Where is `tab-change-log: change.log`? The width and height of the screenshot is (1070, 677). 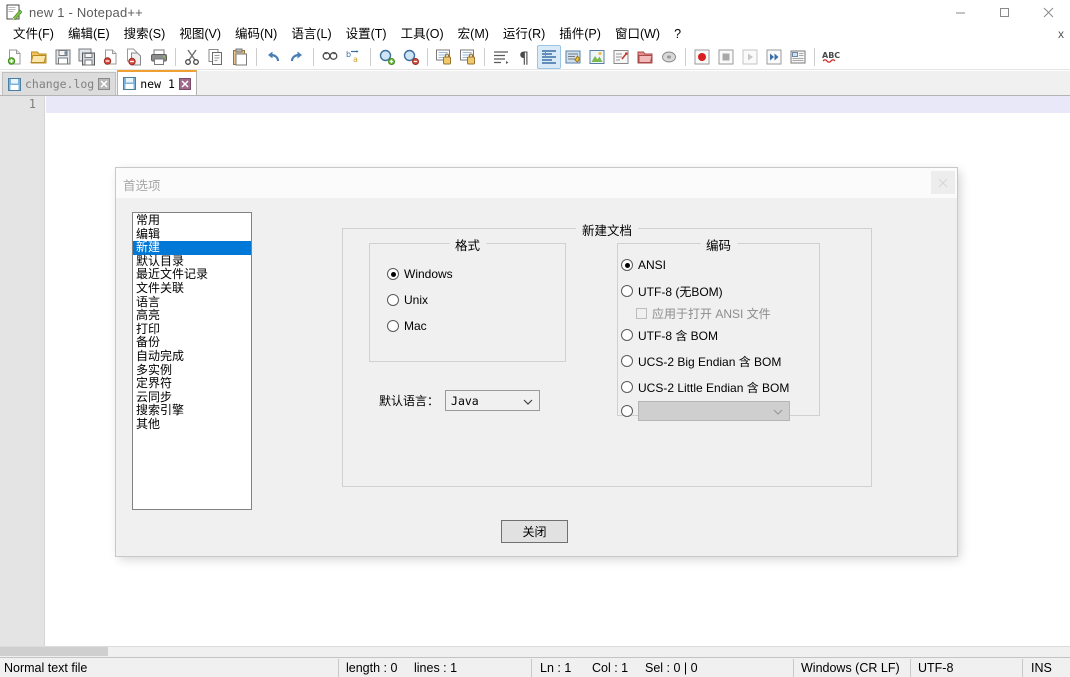
tab-change-log: change.log is located at coordinates (59, 83).